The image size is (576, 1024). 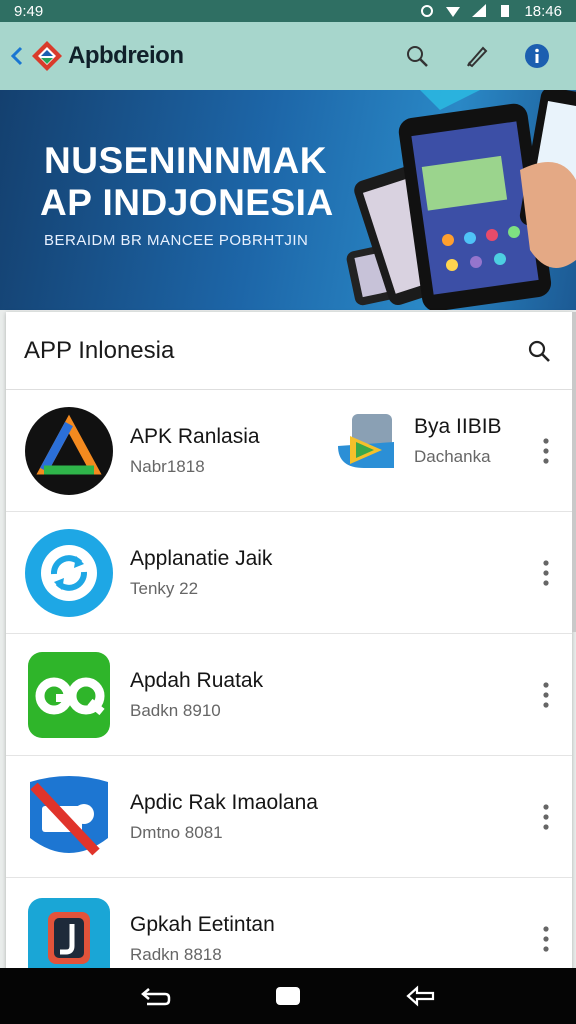 I want to click on list-header: APP Inlonesia, so click(x=289, y=351).